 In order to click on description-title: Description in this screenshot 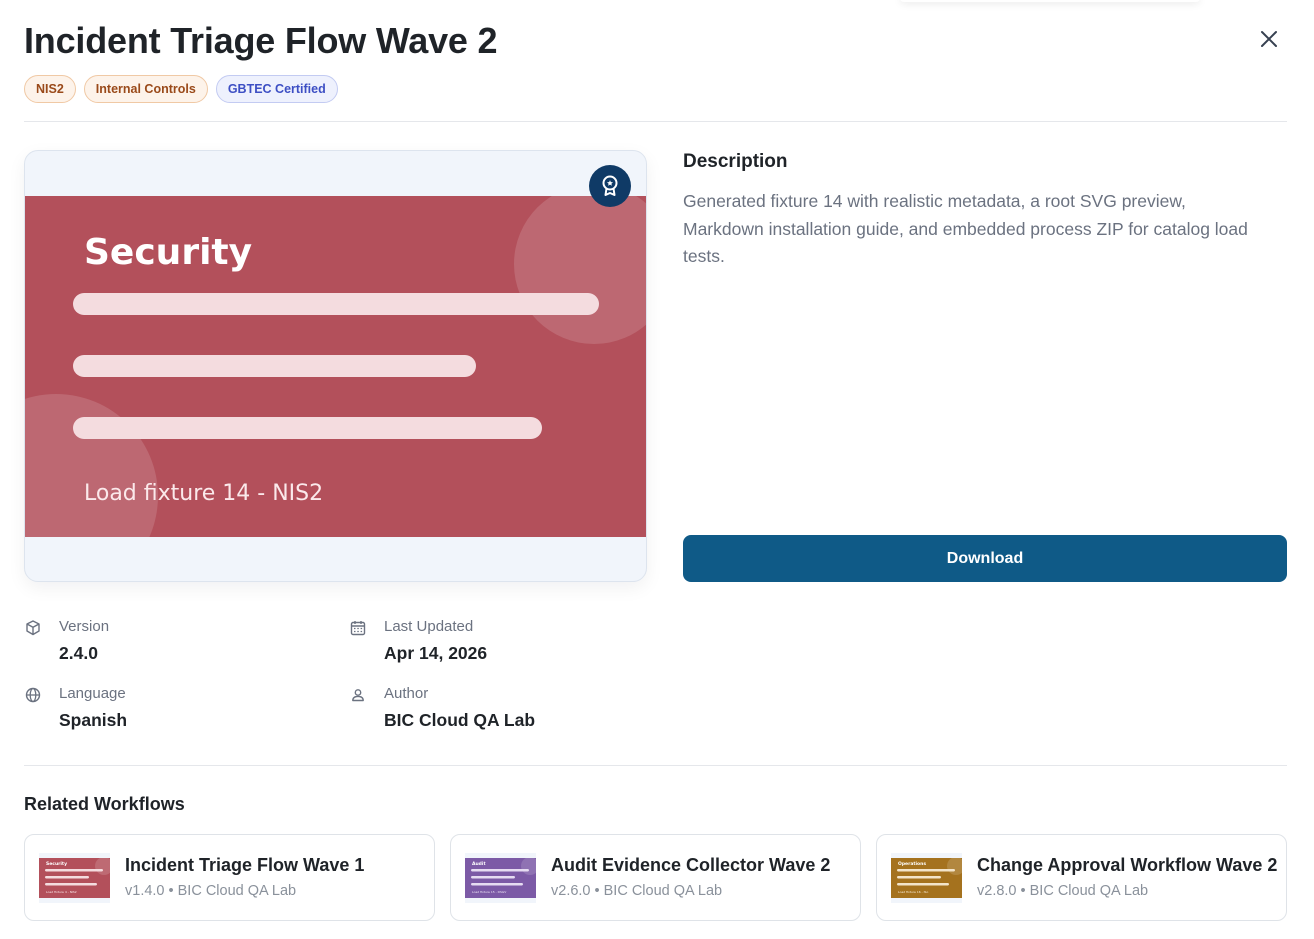, I will do `click(735, 161)`.